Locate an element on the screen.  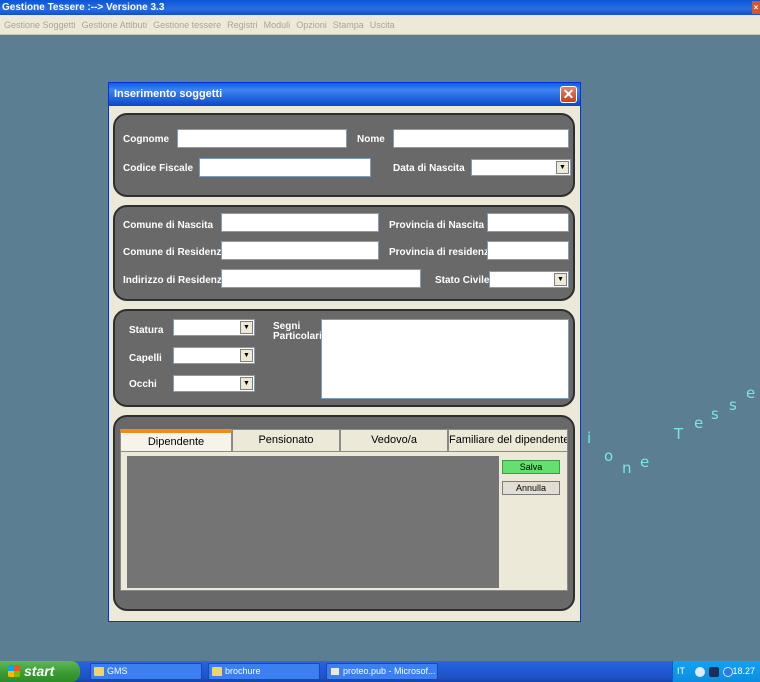
statura-select: ▼ is located at coordinates (214, 327).